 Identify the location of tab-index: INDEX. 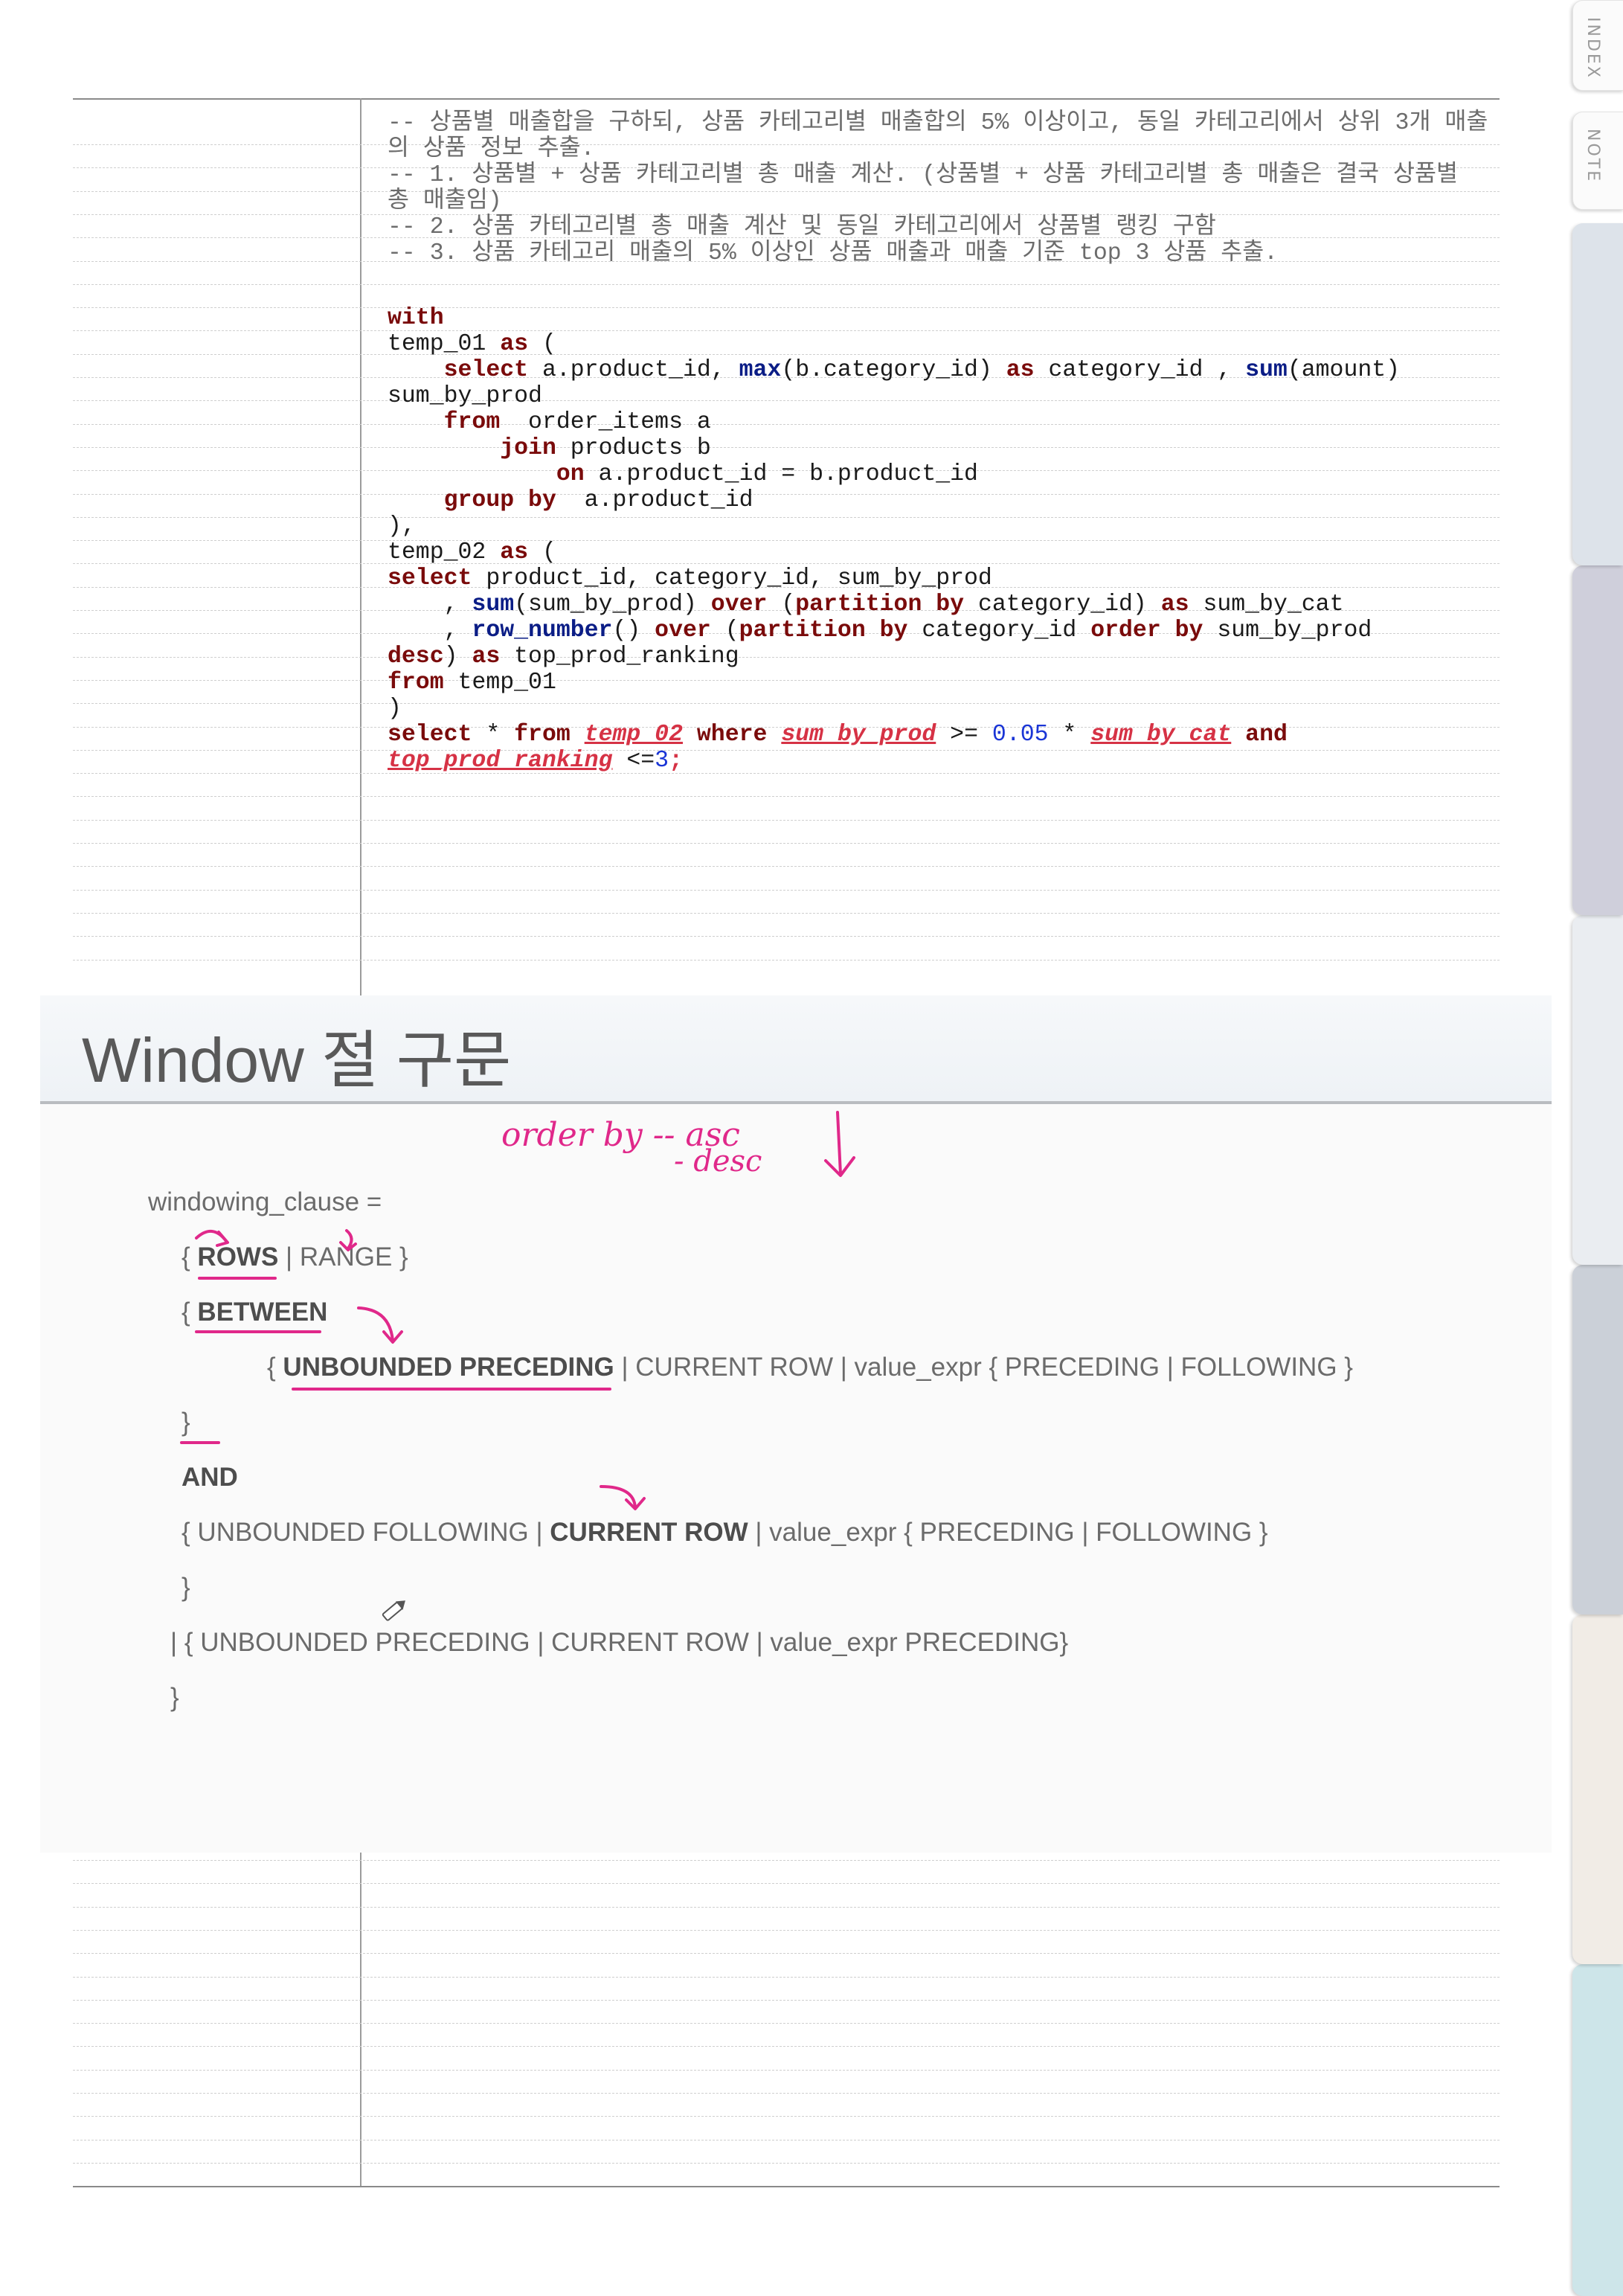
(1598, 45).